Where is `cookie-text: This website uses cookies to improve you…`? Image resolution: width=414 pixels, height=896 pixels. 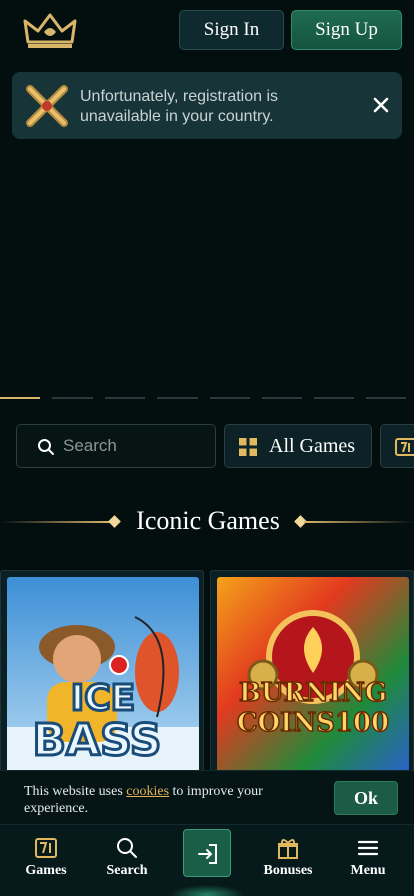
cookie-text: This website uses cookies to improve you… is located at coordinates (174, 800).